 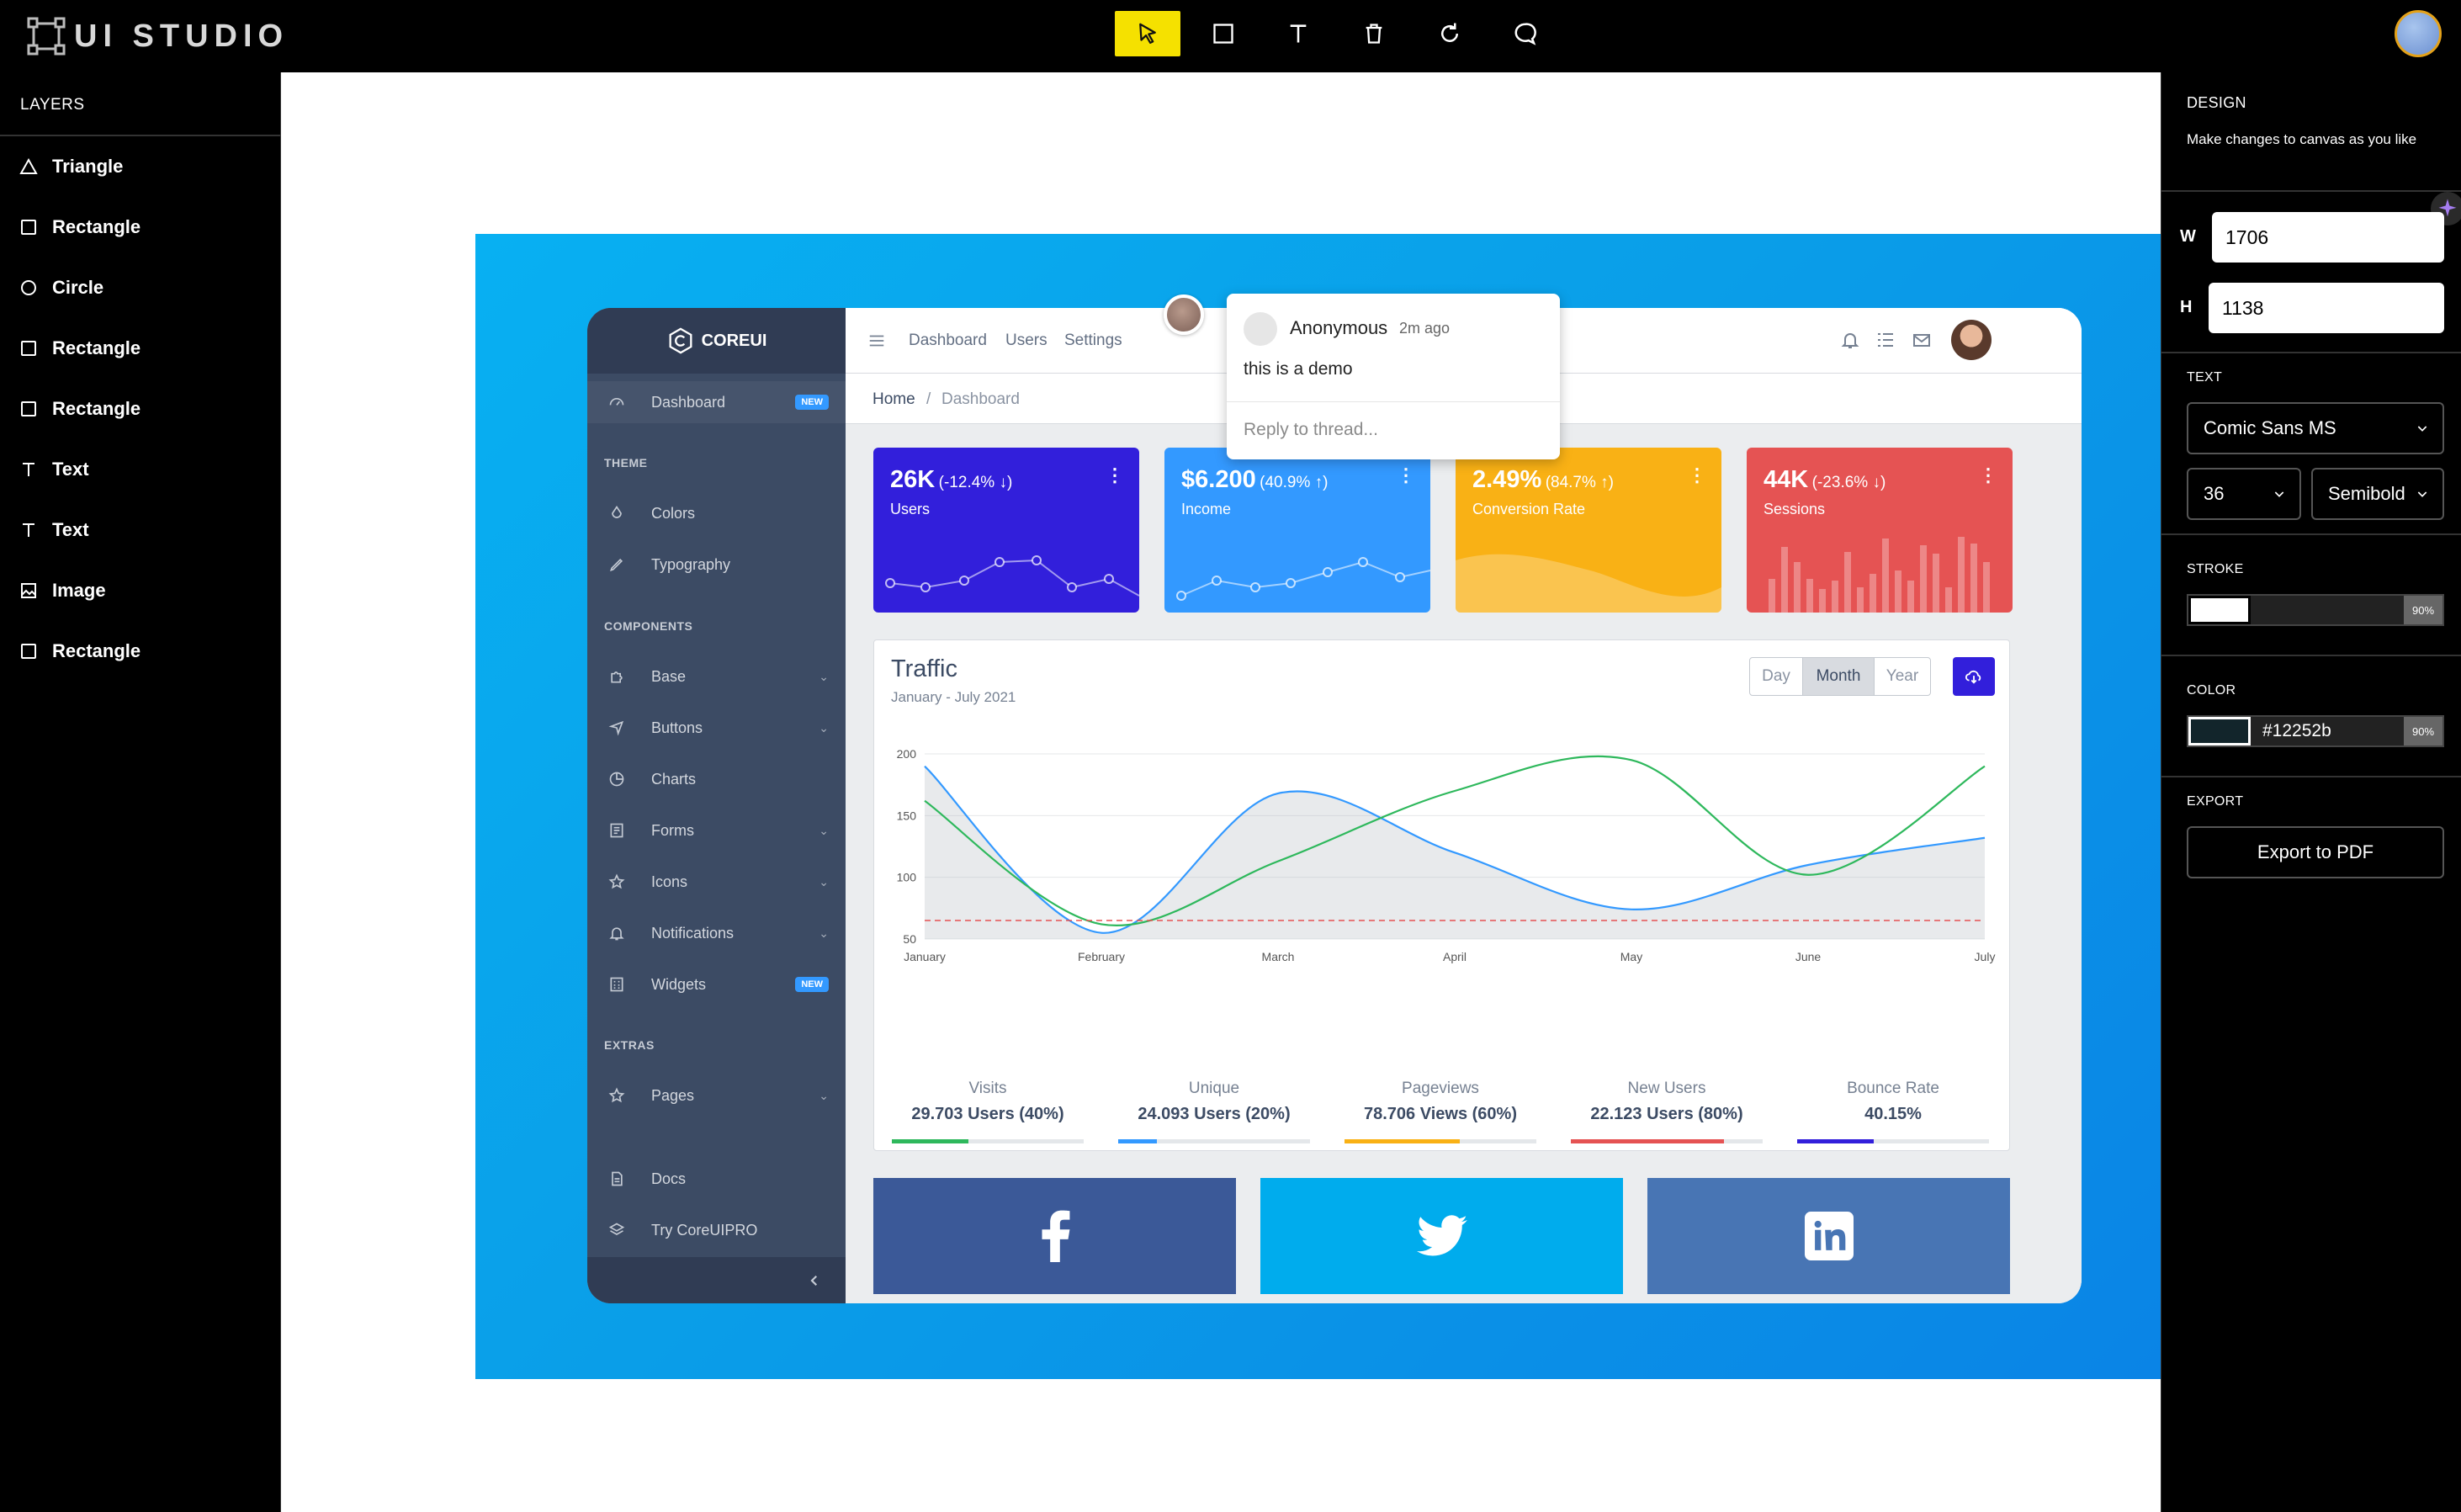 I want to click on nav-dashboard: Dashboard NEW, so click(x=716, y=402).